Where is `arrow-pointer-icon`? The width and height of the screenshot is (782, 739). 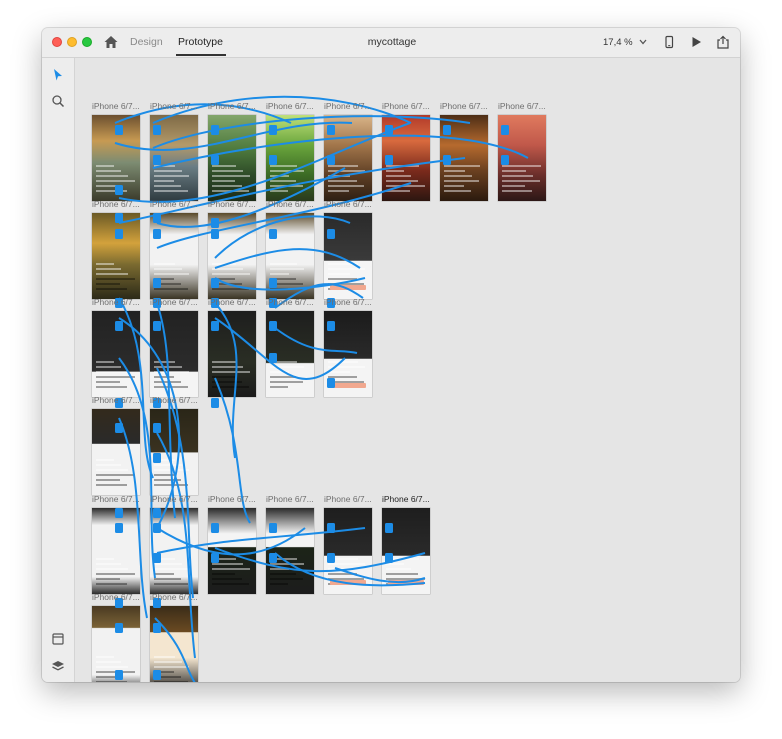 arrow-pointer-icon is located at coordinates (58, 75).